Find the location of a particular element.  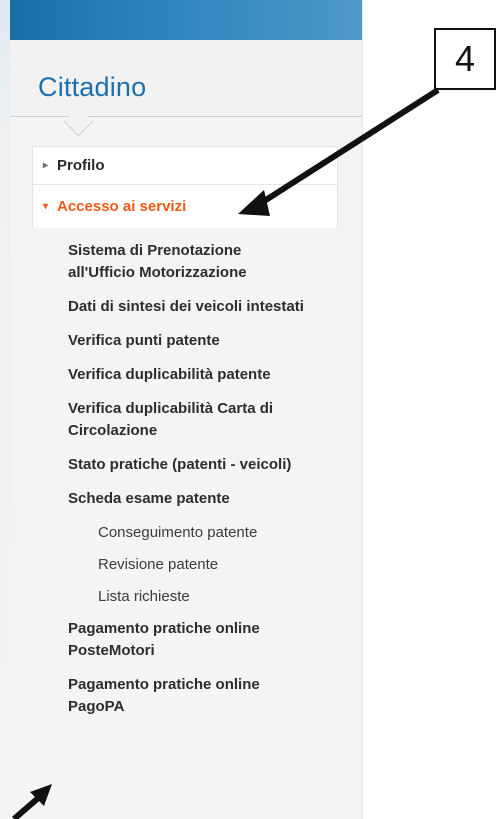

service-link-dati-sintesi: Dati di sintesi dei veicoli intestati is located at coordinates (188, 307).